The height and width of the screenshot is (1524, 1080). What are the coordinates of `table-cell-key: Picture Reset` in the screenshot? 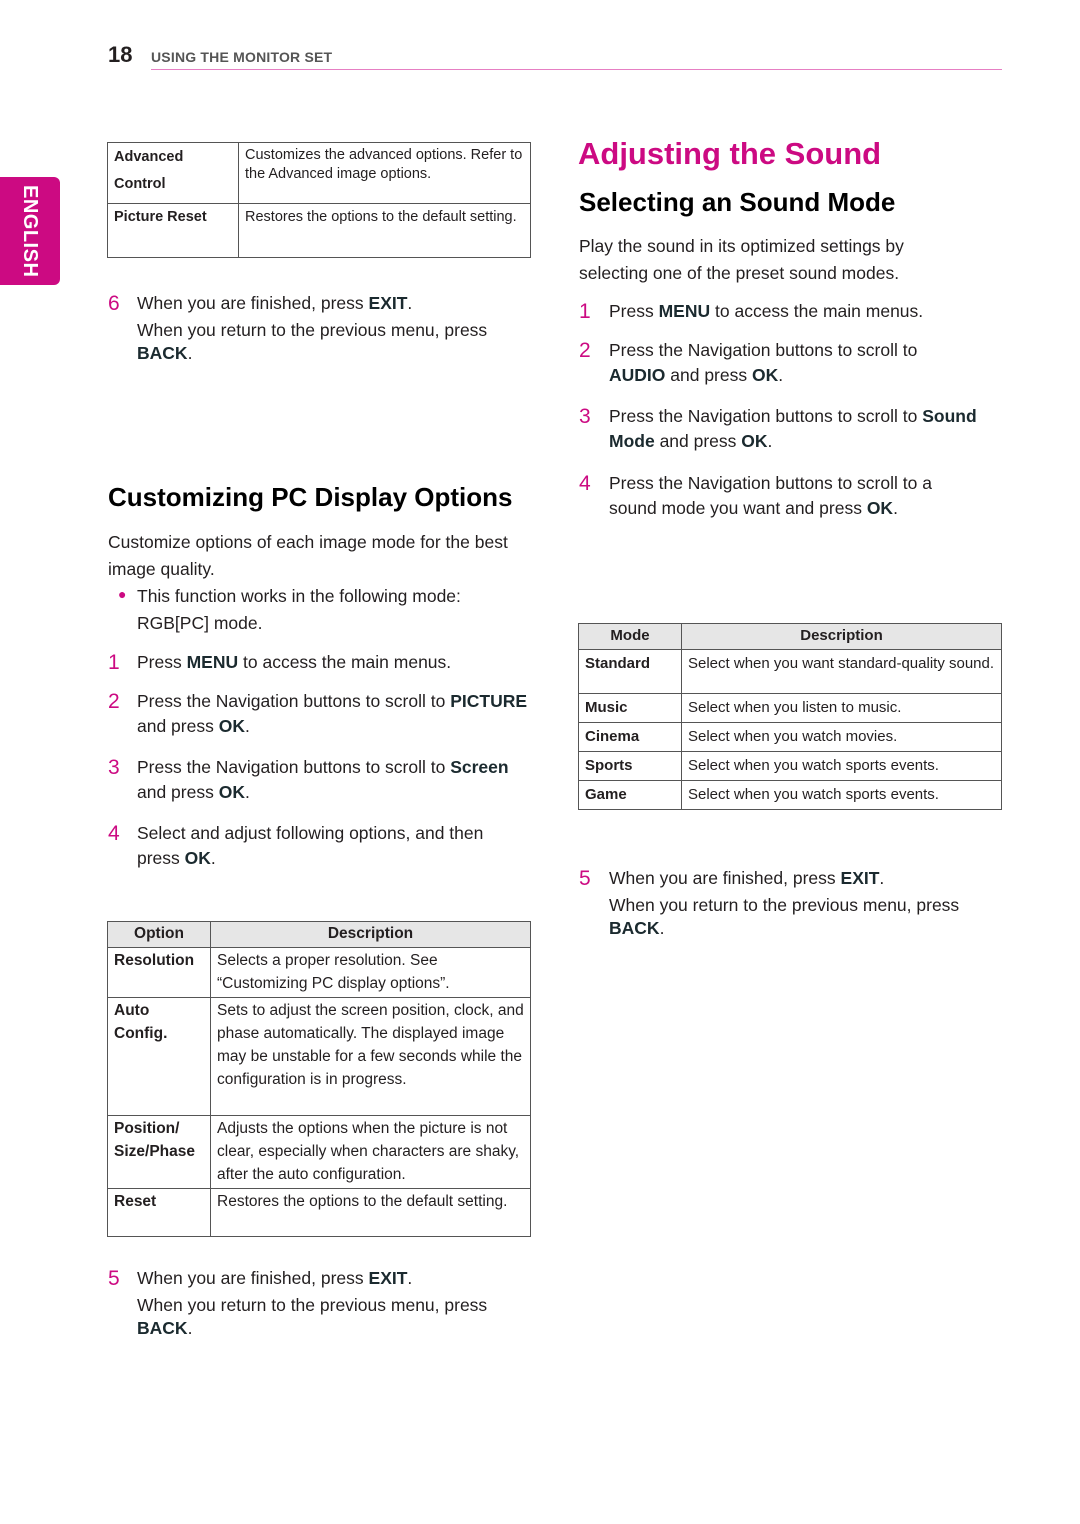 It's located at (173, 230).